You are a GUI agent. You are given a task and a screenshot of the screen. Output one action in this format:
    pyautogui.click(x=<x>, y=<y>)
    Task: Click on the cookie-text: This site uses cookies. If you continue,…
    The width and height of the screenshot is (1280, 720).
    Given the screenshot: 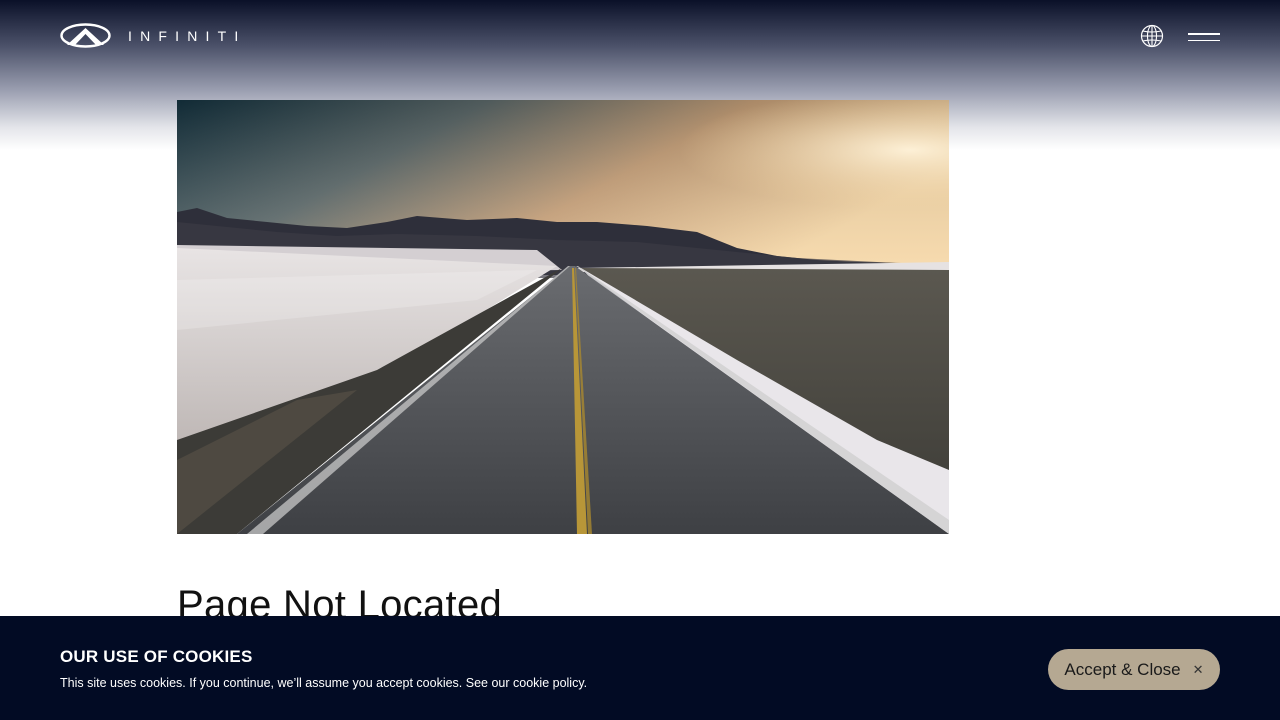 What is the action you would take?
    pyautogui.click(x=323, y=683)
    